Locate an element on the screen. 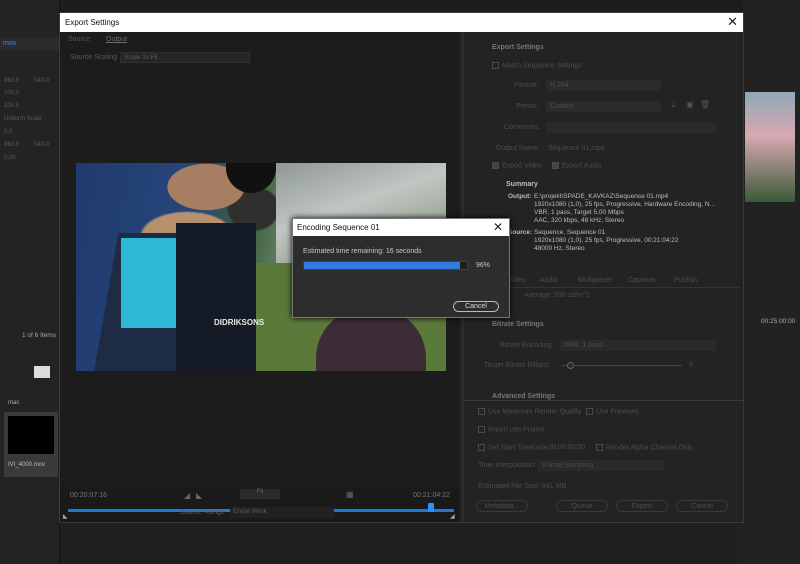 Image resolution: width=800 pixels, height=564 pixels. export-settings-heading: Export Settings is located at coordinates (518, 47).